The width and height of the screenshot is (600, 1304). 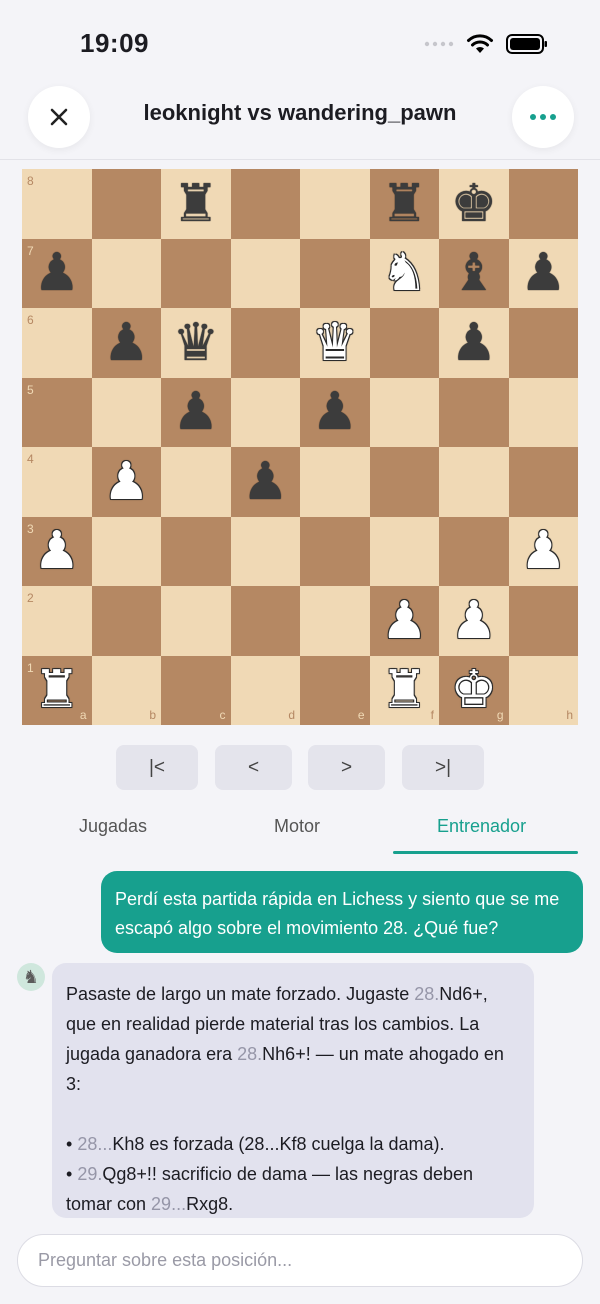 I want to click on square-h5, so click(x=543, y=412).